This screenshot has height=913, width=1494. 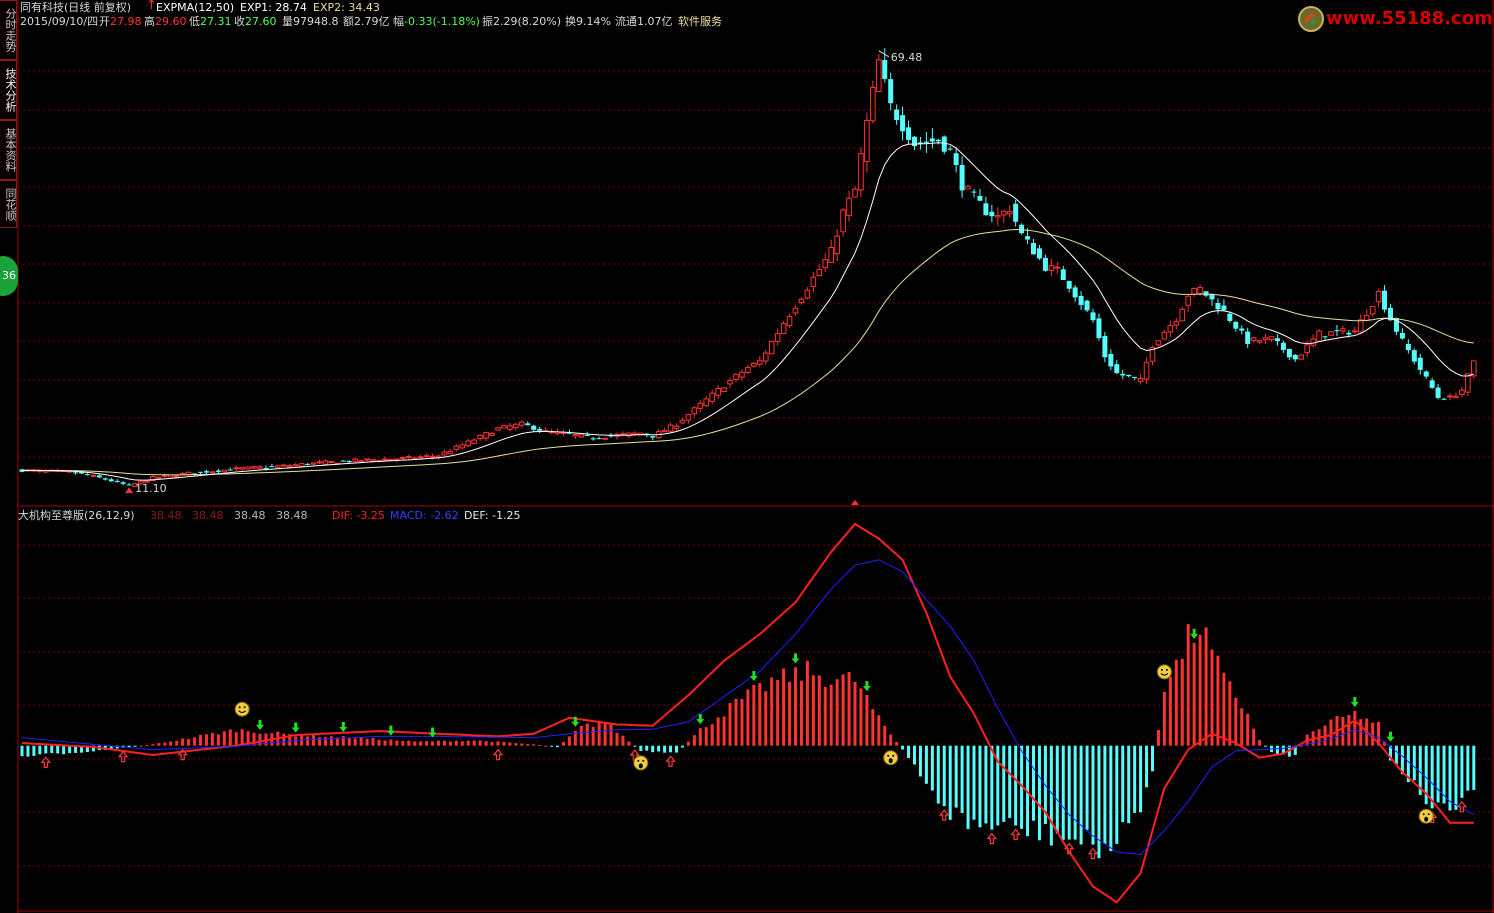 I want to click on quote-sector: 软件服务, so click(x=700, y=21).